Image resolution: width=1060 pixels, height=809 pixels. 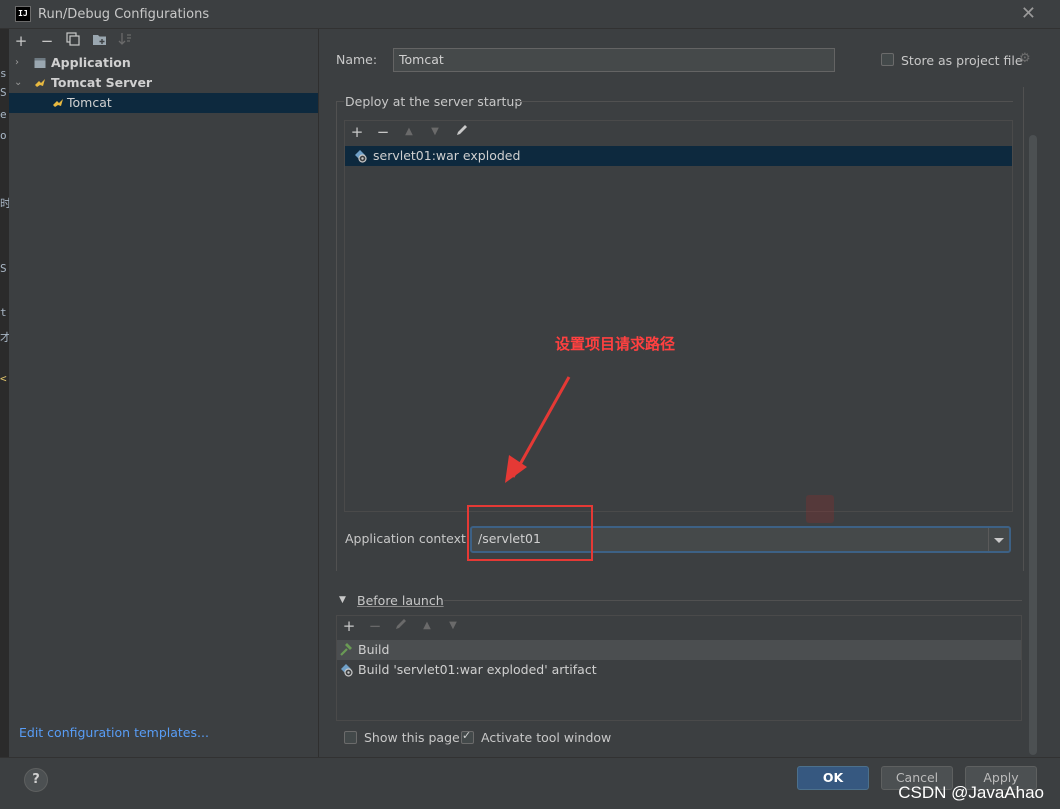 I want to click on tree-item-tomcat: Tomcat, so click(x=163, y=103).